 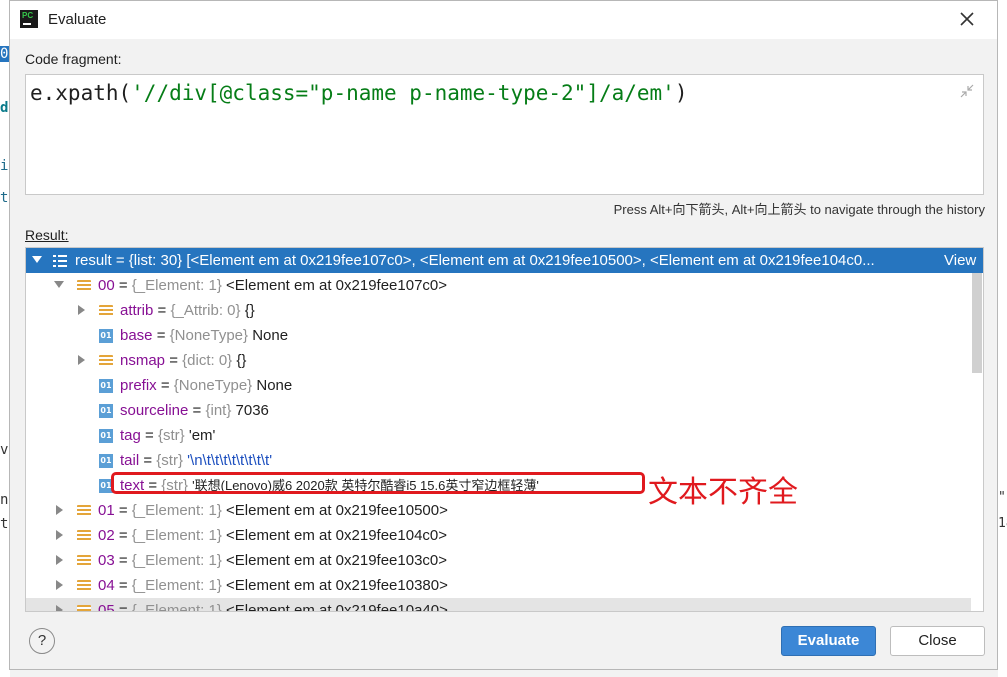 What do you see at coordinates (106, 535) in the screenshot?
I see `var-name: 02` at bounding box center [106, 535].